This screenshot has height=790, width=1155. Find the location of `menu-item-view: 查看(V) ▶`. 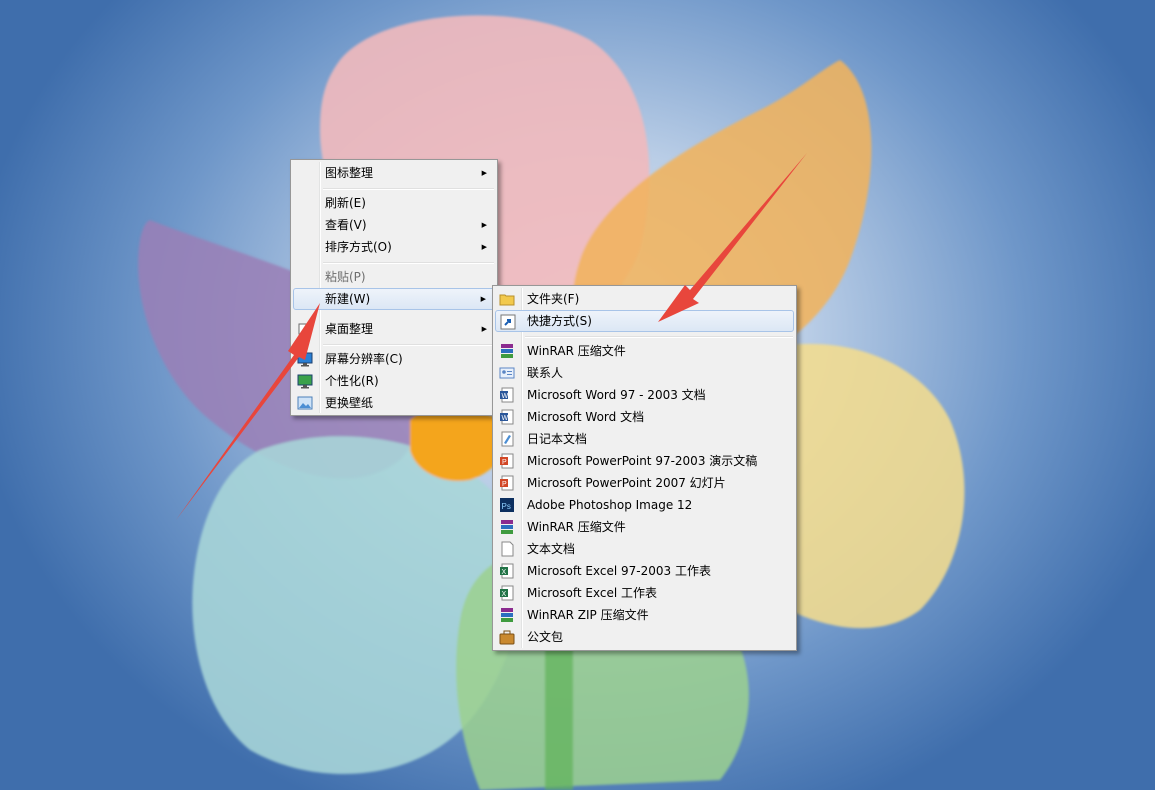

menu-item-view: 查看(V) ▶ is located at coordinates (394, 225).